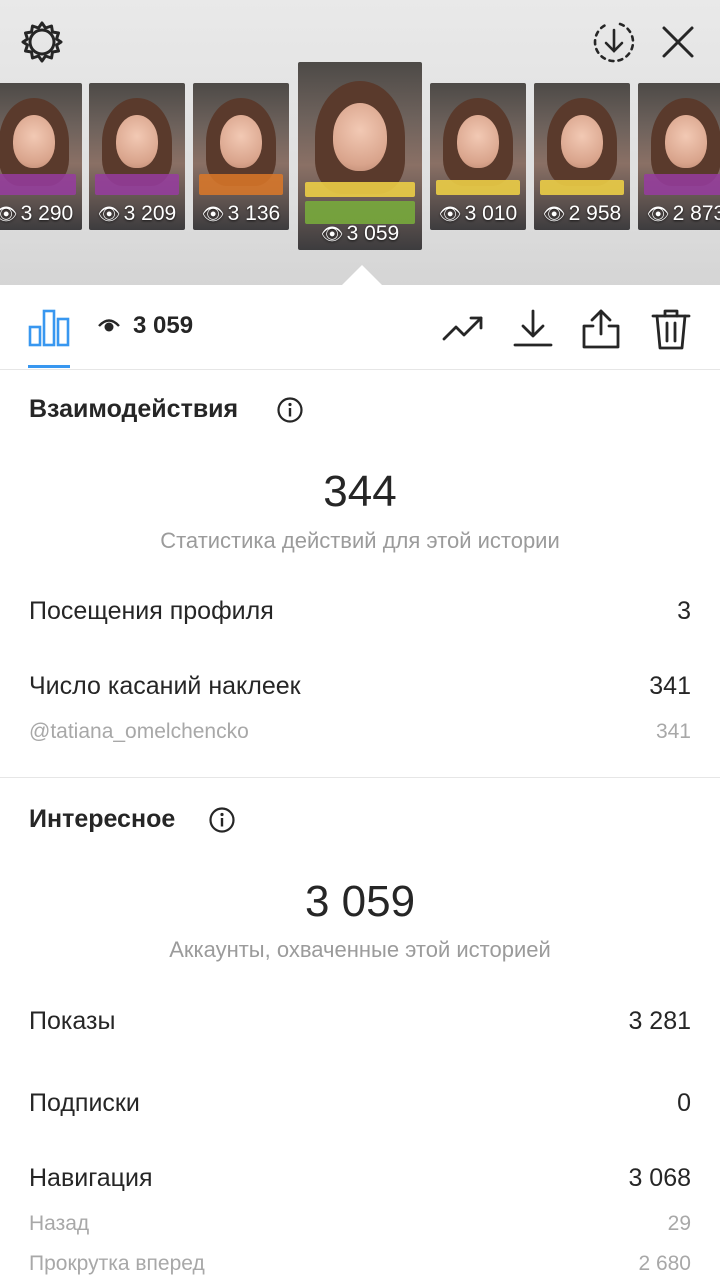 The height and width of the screenshot is (1280, 720). I want to click on stat-label: Посещения профиля, so click(151, 611).